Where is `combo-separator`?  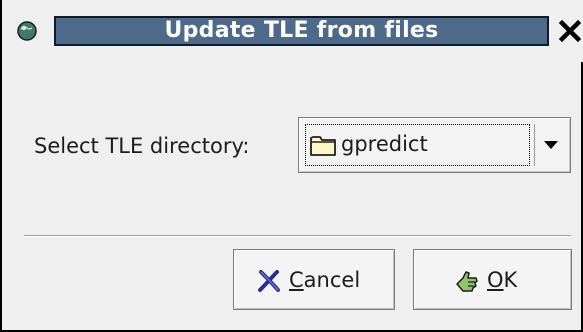 combo-separator is located at coordinates (534, 145).